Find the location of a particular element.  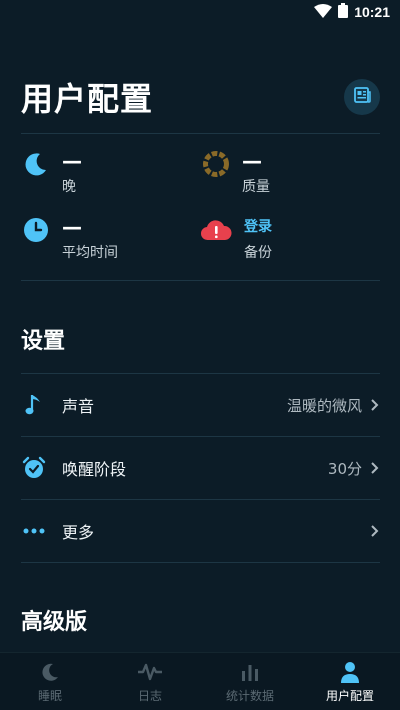

avg-time-label: 平均时间 is located at coordinates (90, 253).